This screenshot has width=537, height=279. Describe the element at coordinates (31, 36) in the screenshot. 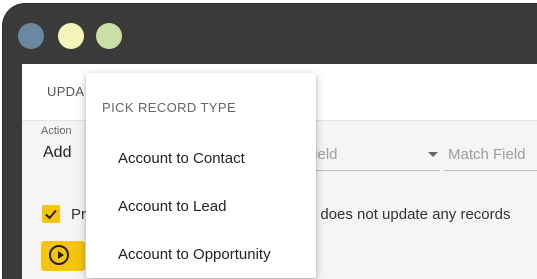

I see `window-close-button` at that location.